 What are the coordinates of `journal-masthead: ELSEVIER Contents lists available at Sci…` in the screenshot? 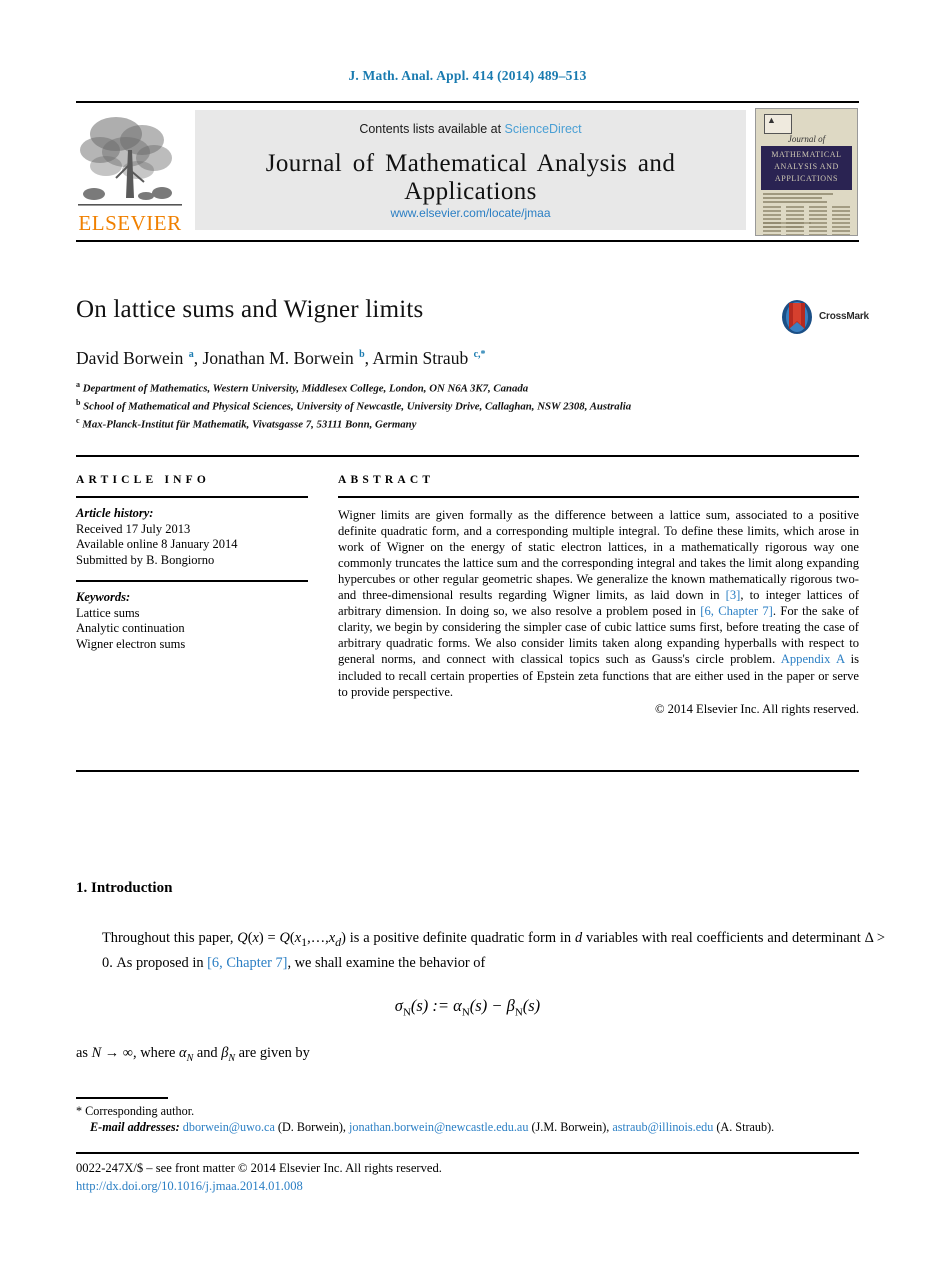 It's located at (467, 170).